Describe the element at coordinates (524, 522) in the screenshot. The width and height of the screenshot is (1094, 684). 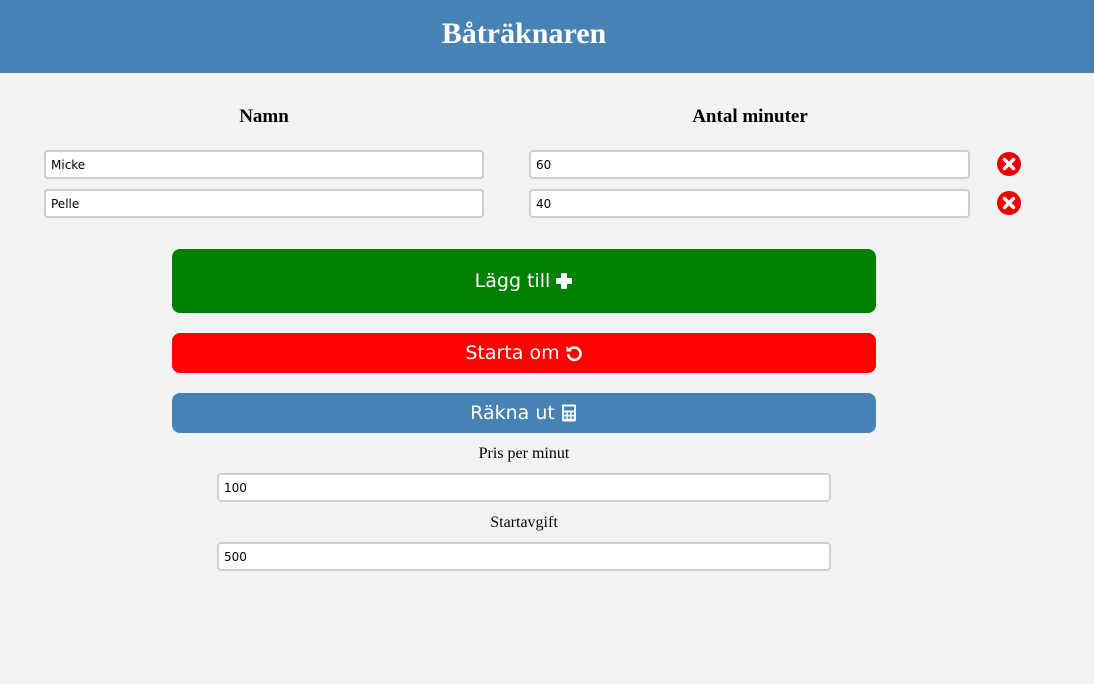
I see `start-fee-label: Startavgift` at that location.